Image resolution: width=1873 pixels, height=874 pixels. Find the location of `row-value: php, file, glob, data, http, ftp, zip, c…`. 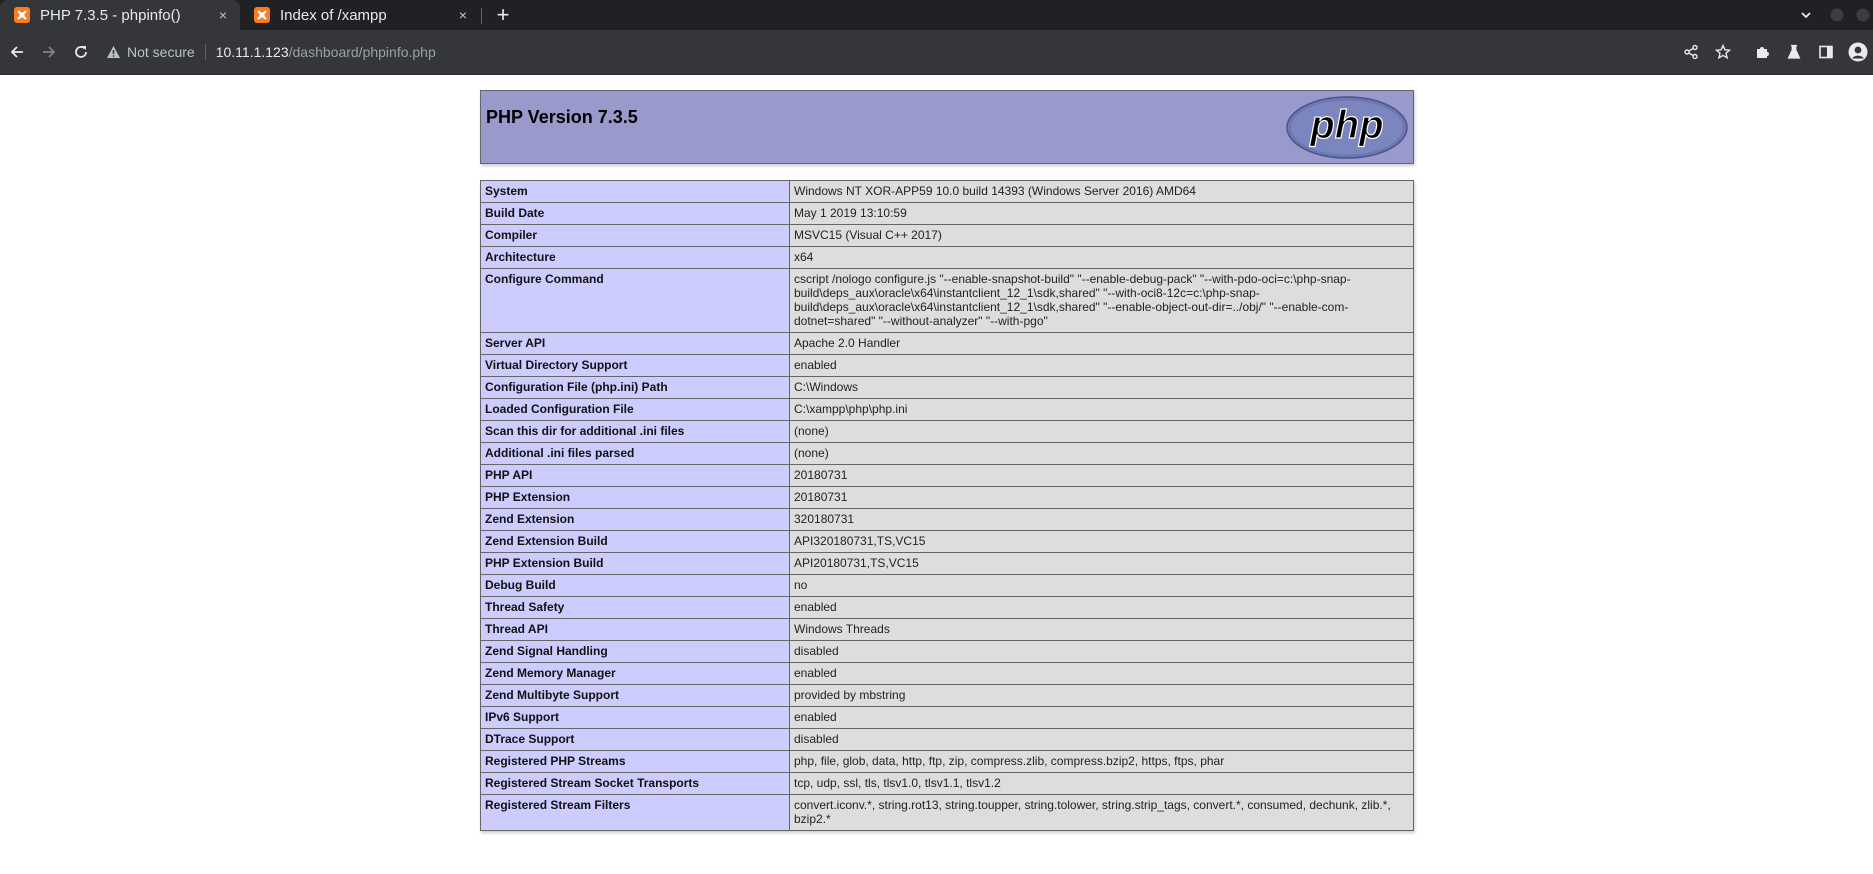

row-value: php, file, glob, data, http, ftp, zip, c… is located at coordinates (1101, 761).